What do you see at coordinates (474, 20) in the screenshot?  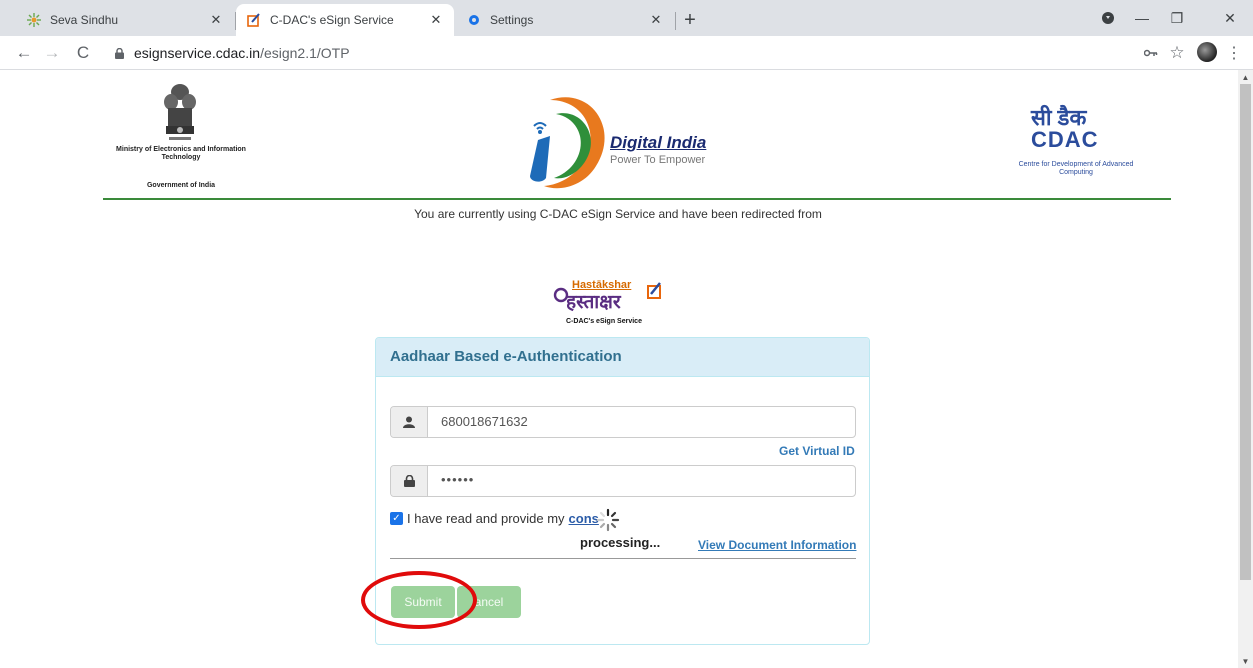 I see `gear-icon` at bounding box center [474, 20].